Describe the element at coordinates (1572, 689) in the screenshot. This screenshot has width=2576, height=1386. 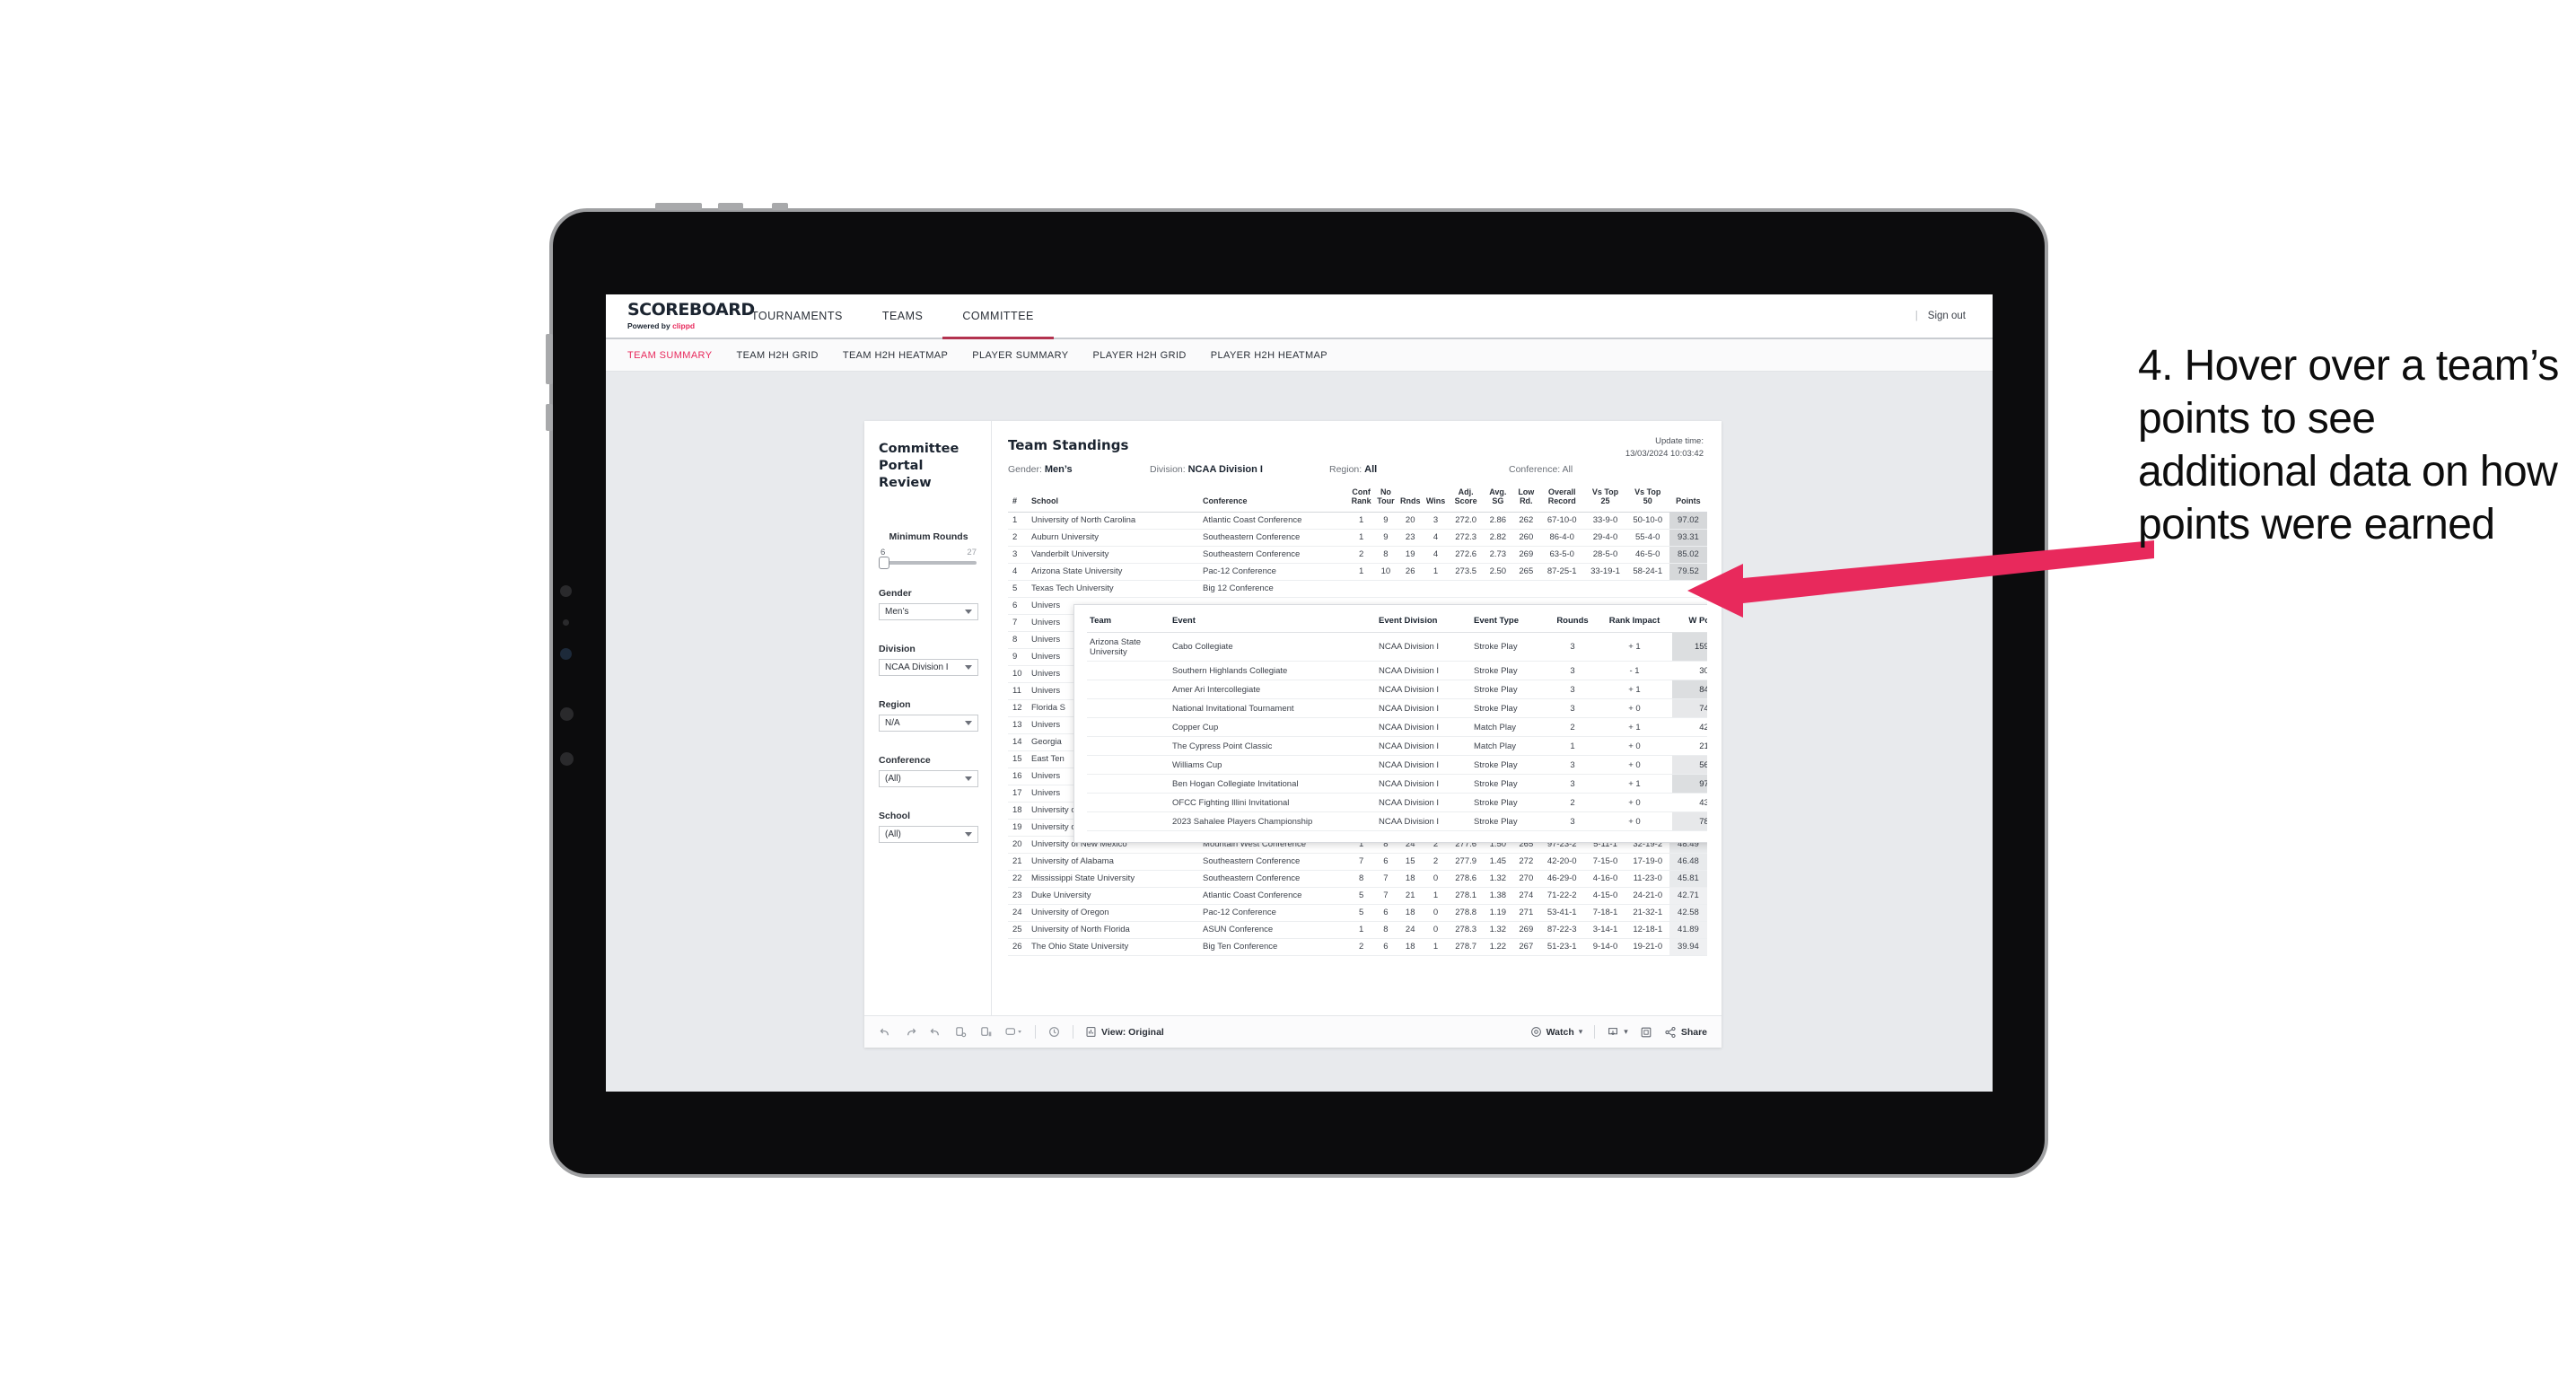
I see `tooltip-cell-rounds: 3` at that location.